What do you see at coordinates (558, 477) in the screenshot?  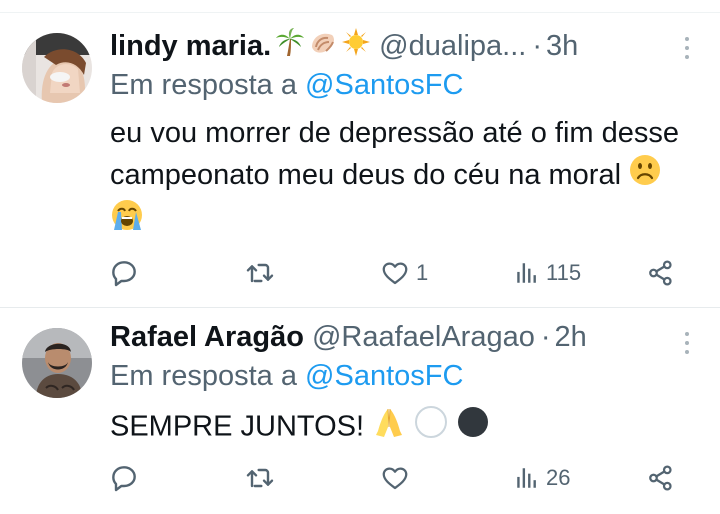 I see `view-count: 26` at bounding box center [558, 477].